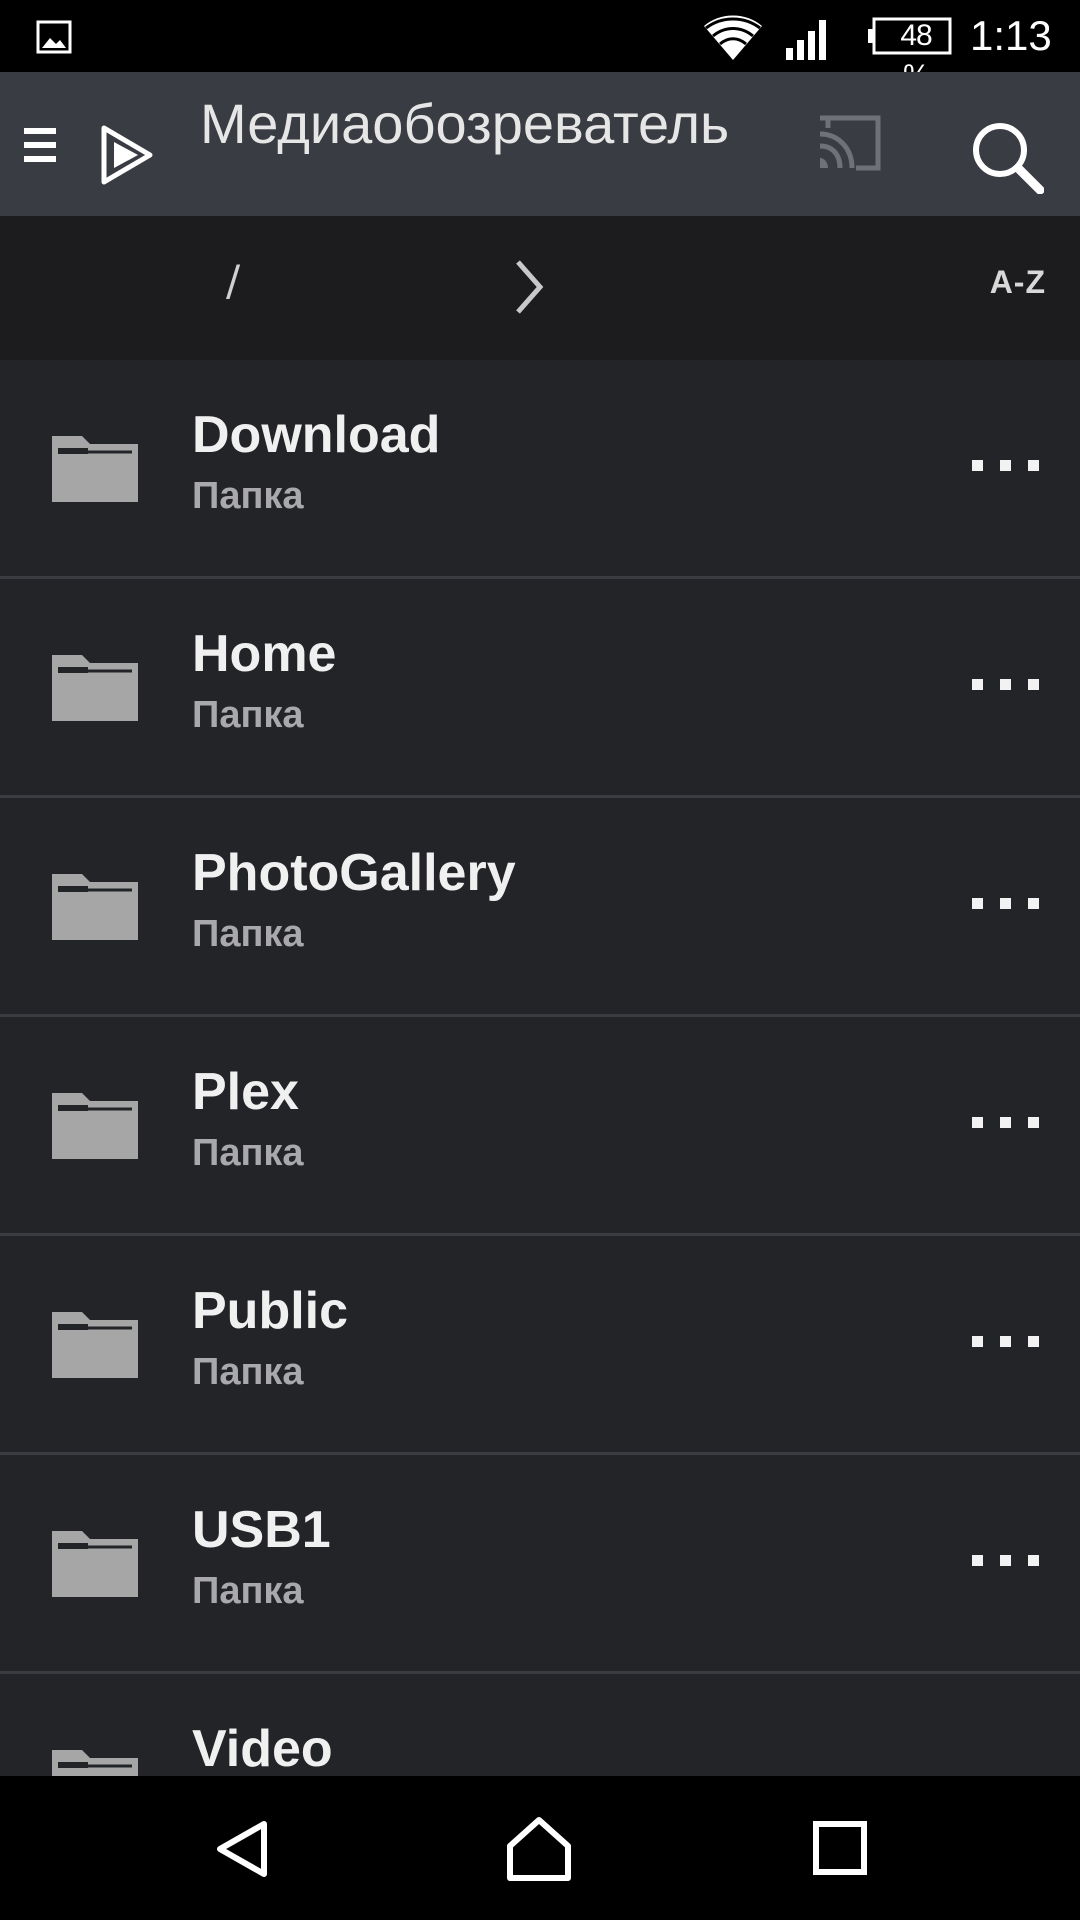  What do you see at coordinates (540, 907) in the screenshot?
I see `list-item: PhotoGallery Папка` at bounding box center [540, 907].